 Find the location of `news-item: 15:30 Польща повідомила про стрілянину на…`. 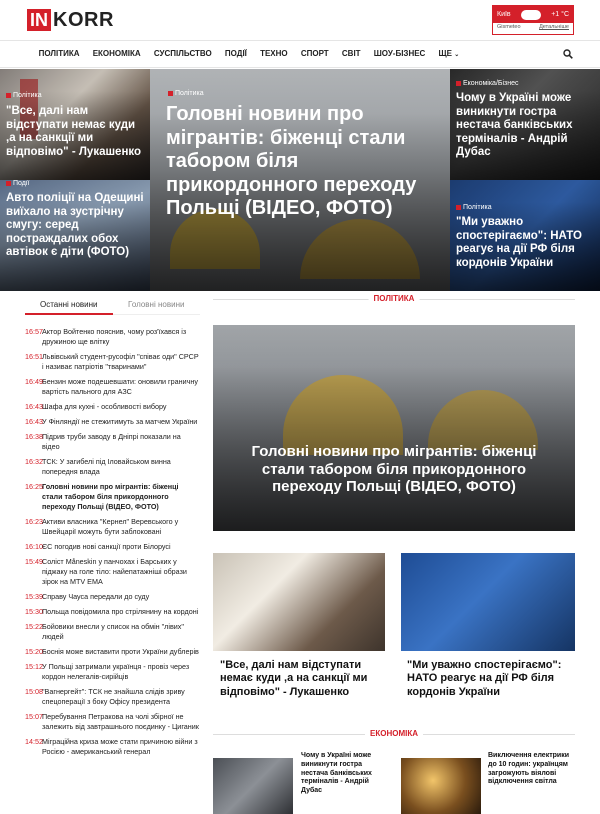

news-item: 15:30 Польща повідомила про стрілянину на… is located at coordinates (112, 612).